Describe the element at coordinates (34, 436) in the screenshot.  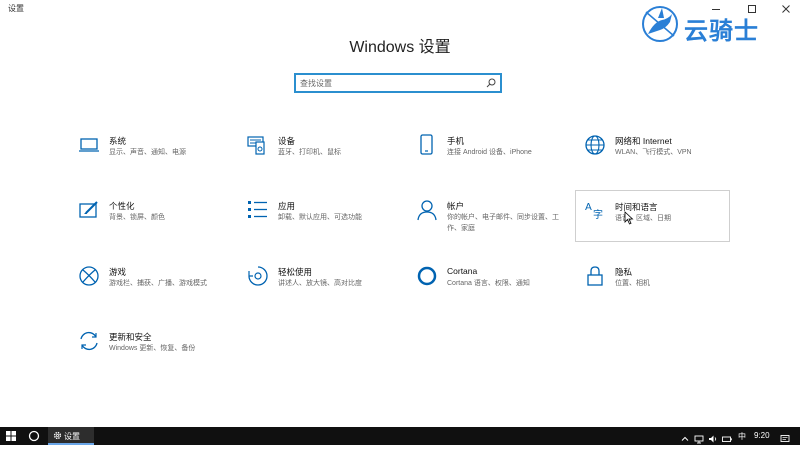
I see `cortana-search-icon` at that location.